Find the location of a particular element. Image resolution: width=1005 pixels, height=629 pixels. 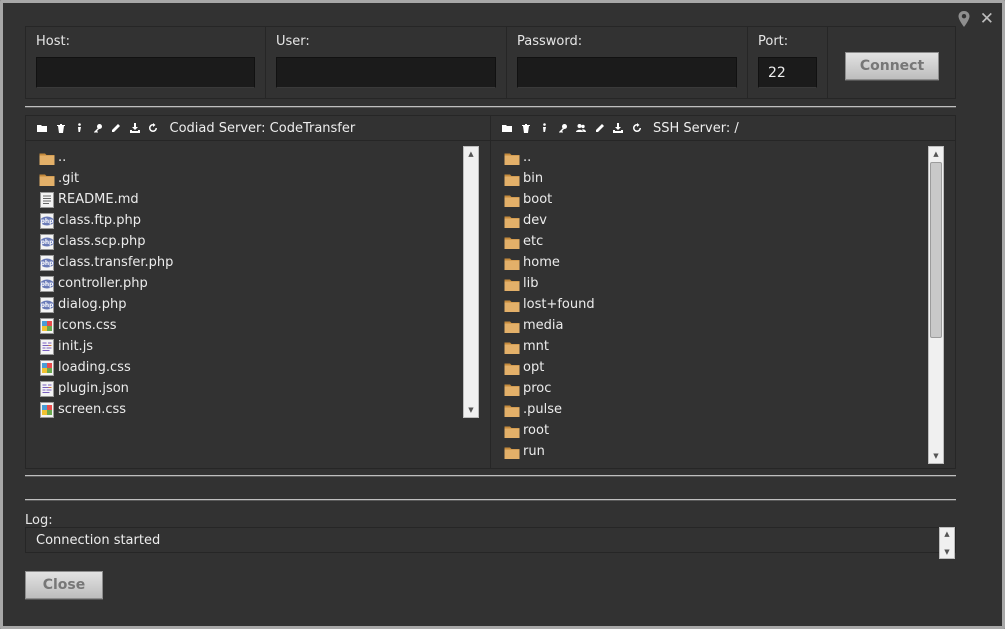

file-list-item: mnt is located at coordinates (549, 346).